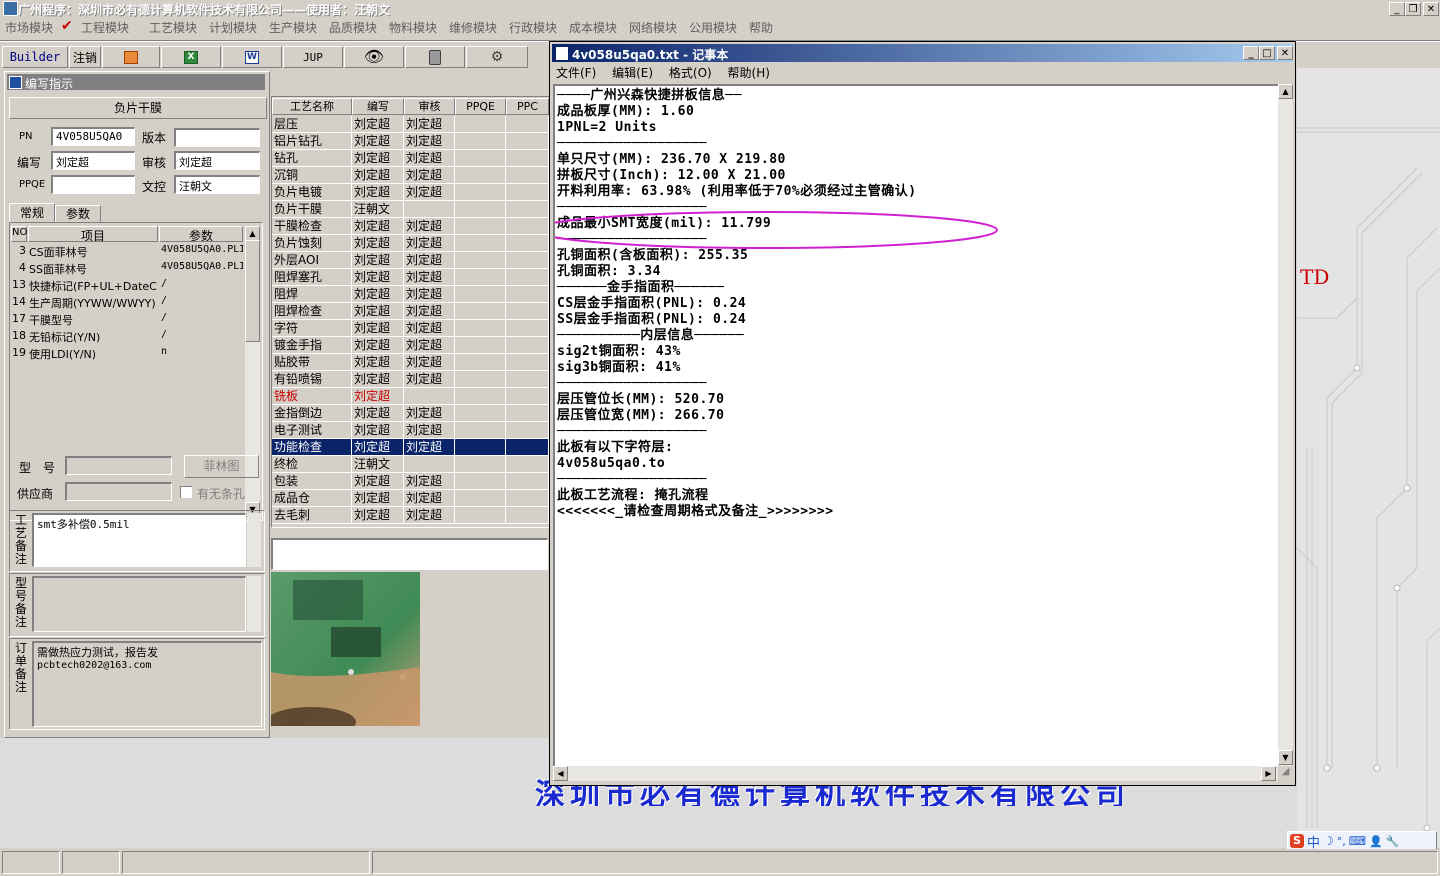 The width and height of the screenshot is (1440, 876). What do you see at coordinates (221, 466) in the screenshot?
I see `film-image-button: 菲林图` at bounding box center [221, 466].